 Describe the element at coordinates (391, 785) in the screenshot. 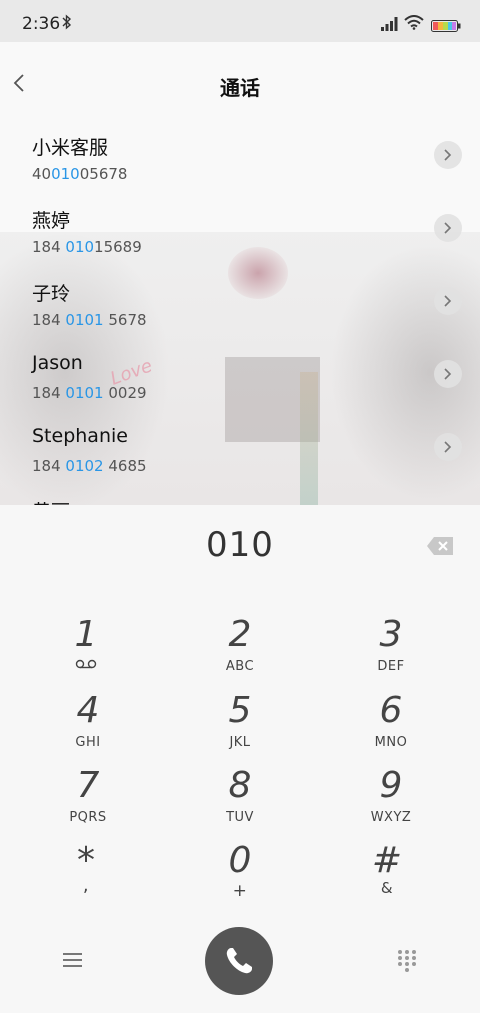

I see `key-digit: 9` at that location.